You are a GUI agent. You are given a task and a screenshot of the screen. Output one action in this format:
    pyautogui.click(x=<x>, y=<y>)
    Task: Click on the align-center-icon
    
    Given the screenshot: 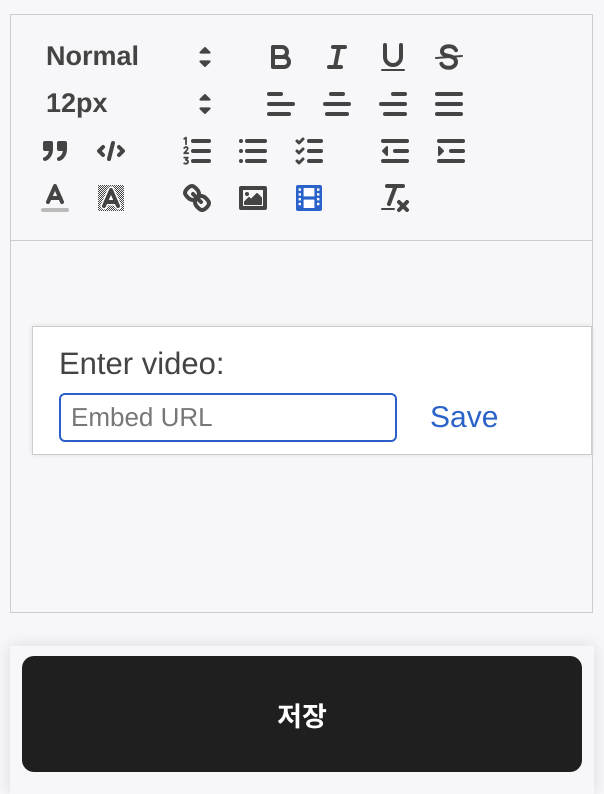 What is the action you would take?
    pyautogui.click(x=337, y=104)
    